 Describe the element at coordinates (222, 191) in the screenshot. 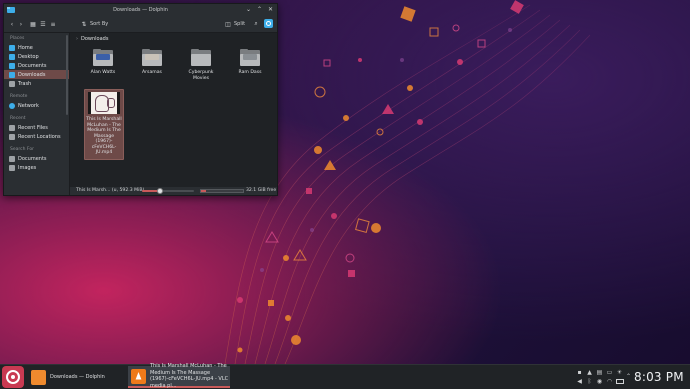

I see `free-space-bar` at that location.